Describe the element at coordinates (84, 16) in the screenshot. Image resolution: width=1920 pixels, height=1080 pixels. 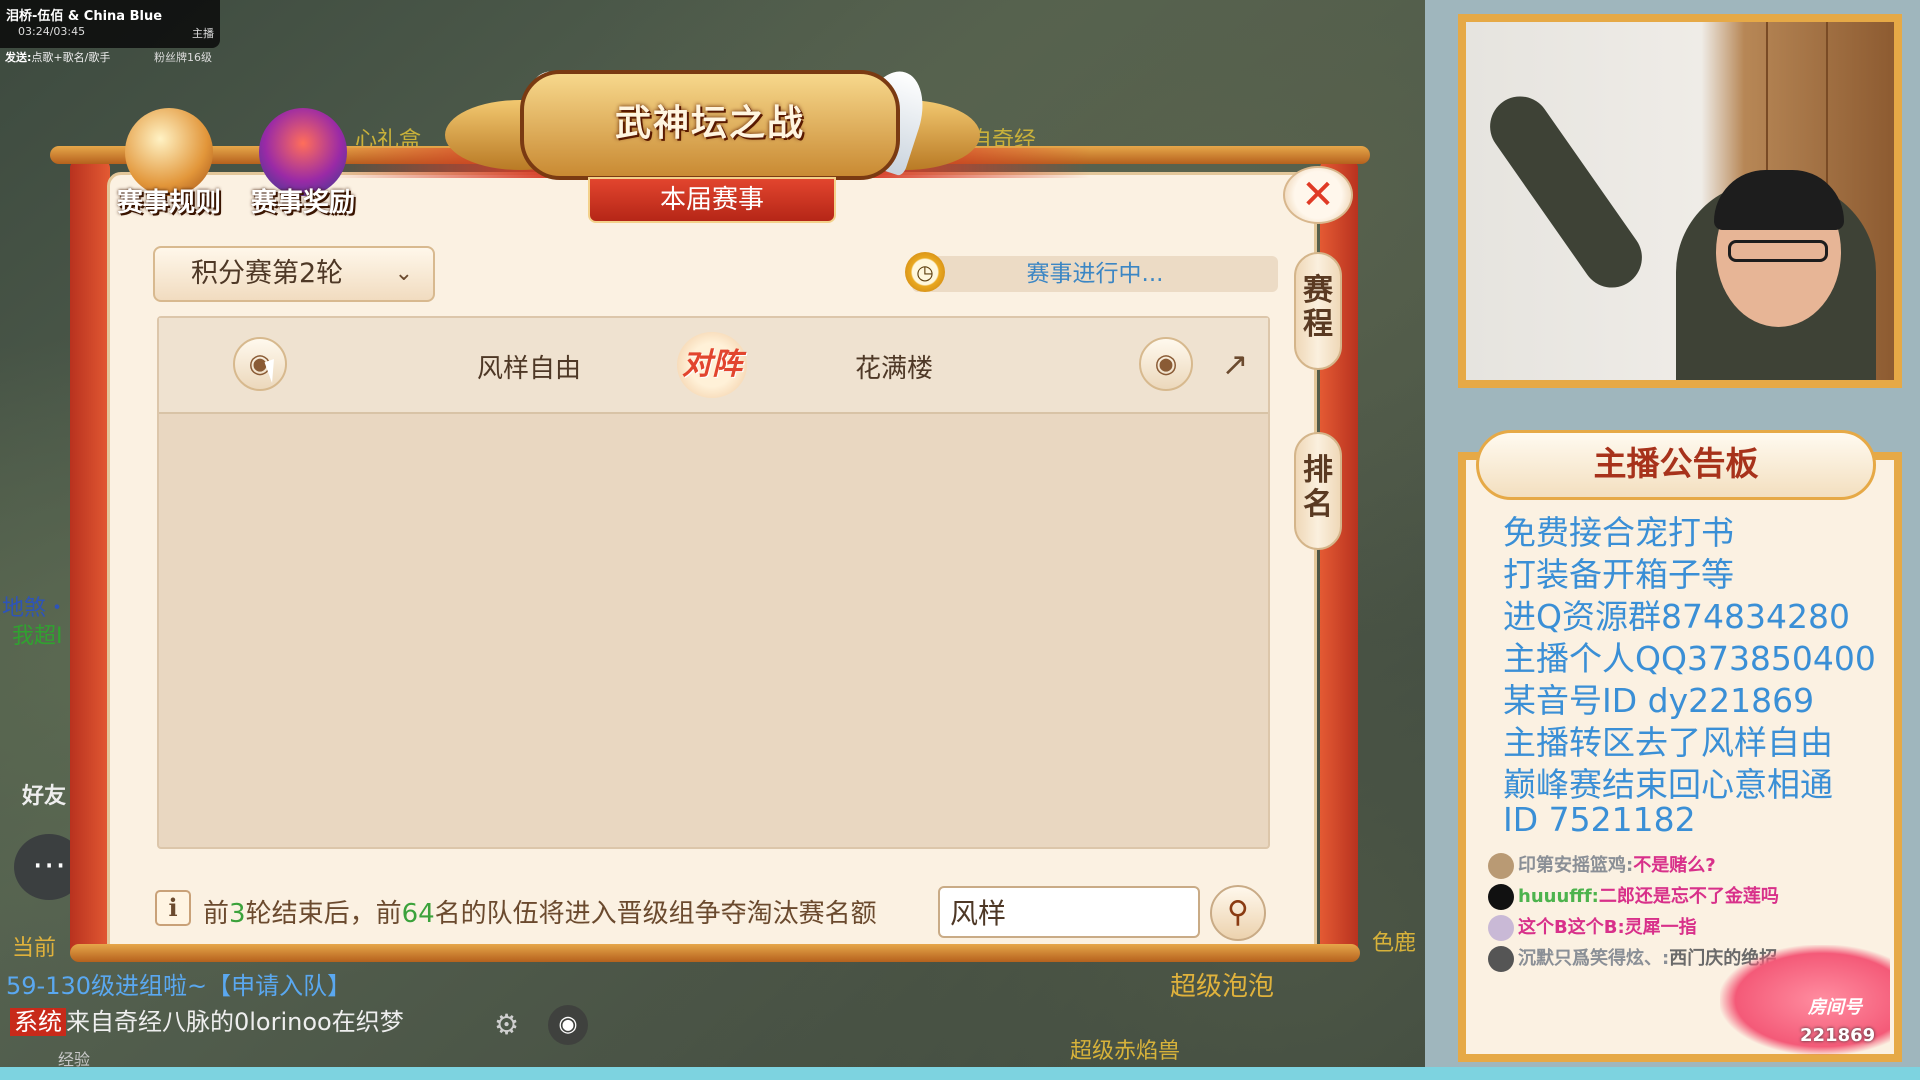
I see `music-title: 泪桥-伍佰 & China Blue` at that location.